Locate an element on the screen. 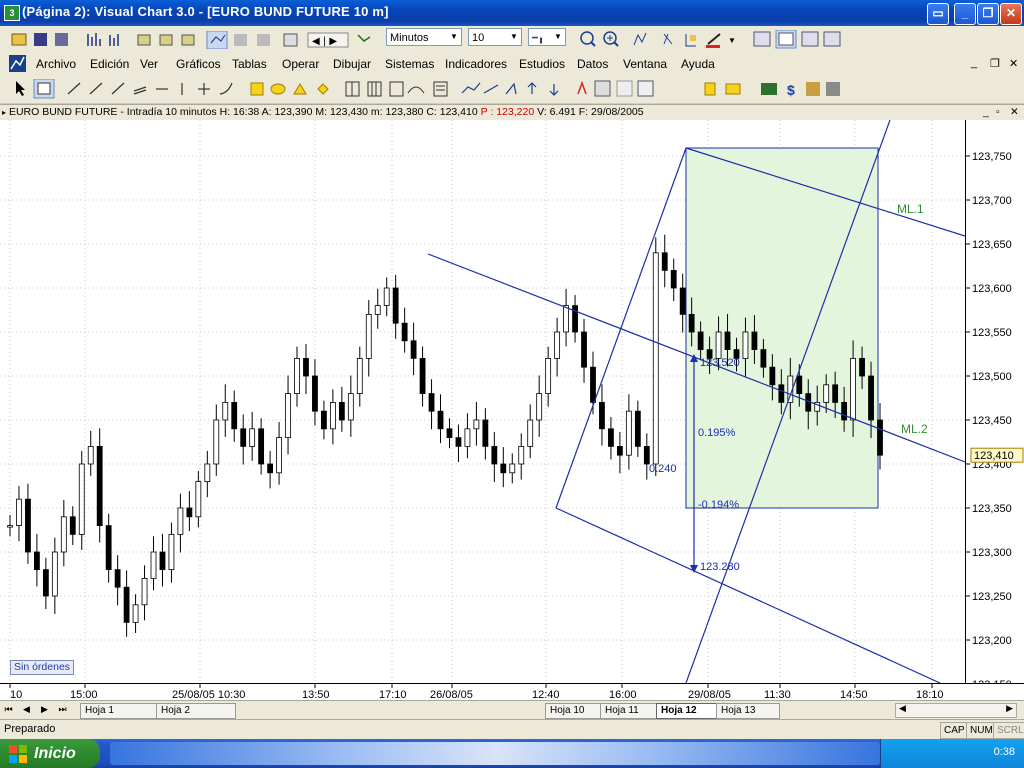 This screenshot has width=1024, height=768. app-icon: 3 is located at coordinates (12, 13).